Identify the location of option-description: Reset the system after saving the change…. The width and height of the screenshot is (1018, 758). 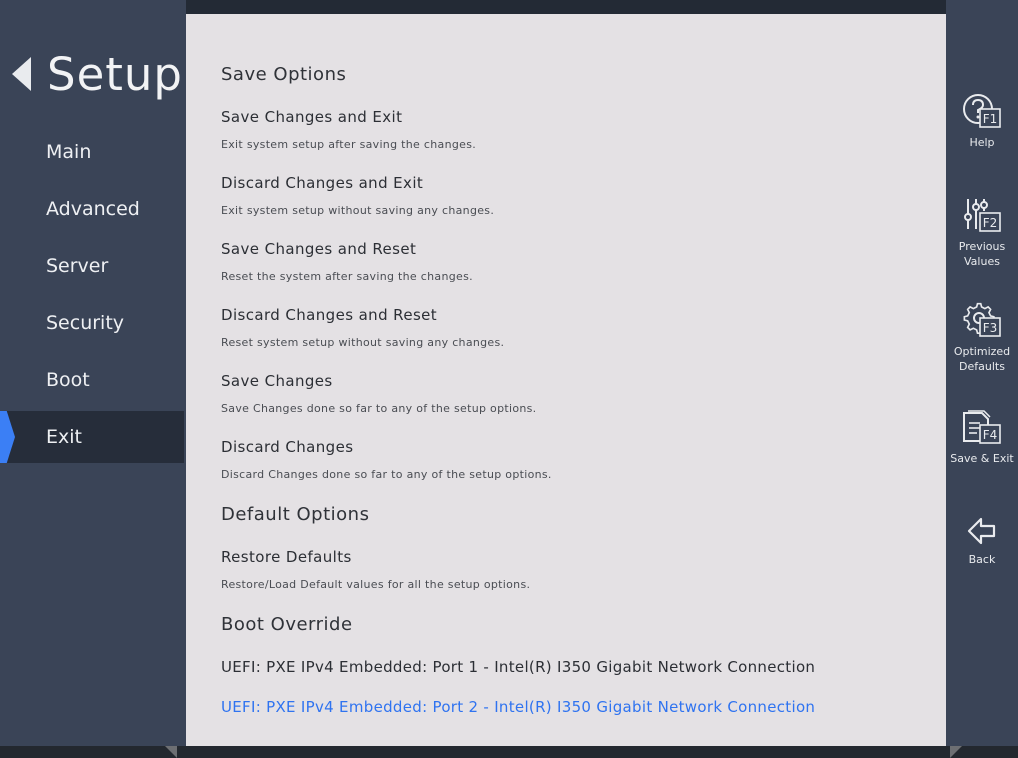
(347, 276).